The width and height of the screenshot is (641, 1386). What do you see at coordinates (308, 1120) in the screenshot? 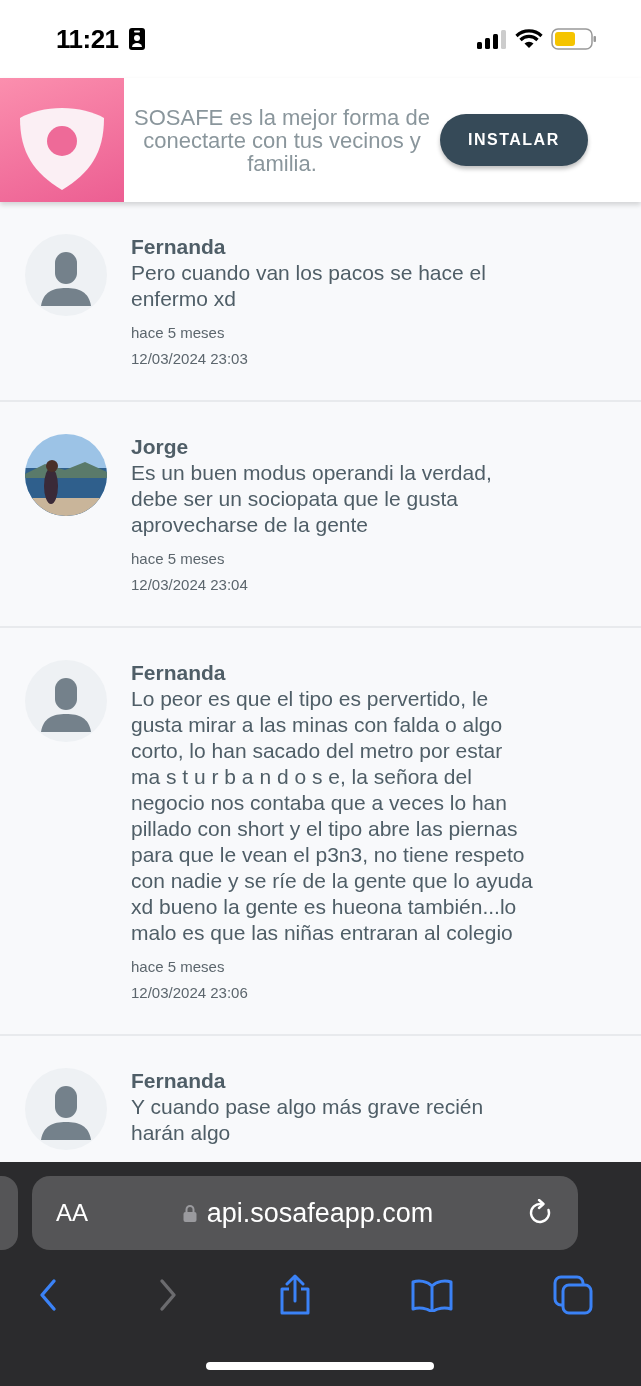
I see `comment-text: Y cuando pase algo más grave recién harán algo` at bounding box center [308, 1120].